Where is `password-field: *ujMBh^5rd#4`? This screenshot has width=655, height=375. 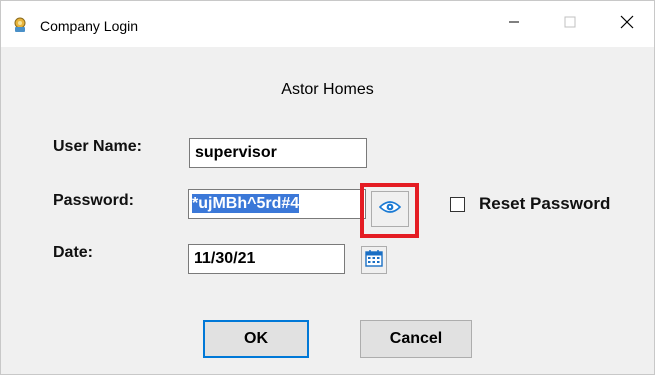
password-field: *ujMBh^5rd#4 is located at coordinates (277, 204).